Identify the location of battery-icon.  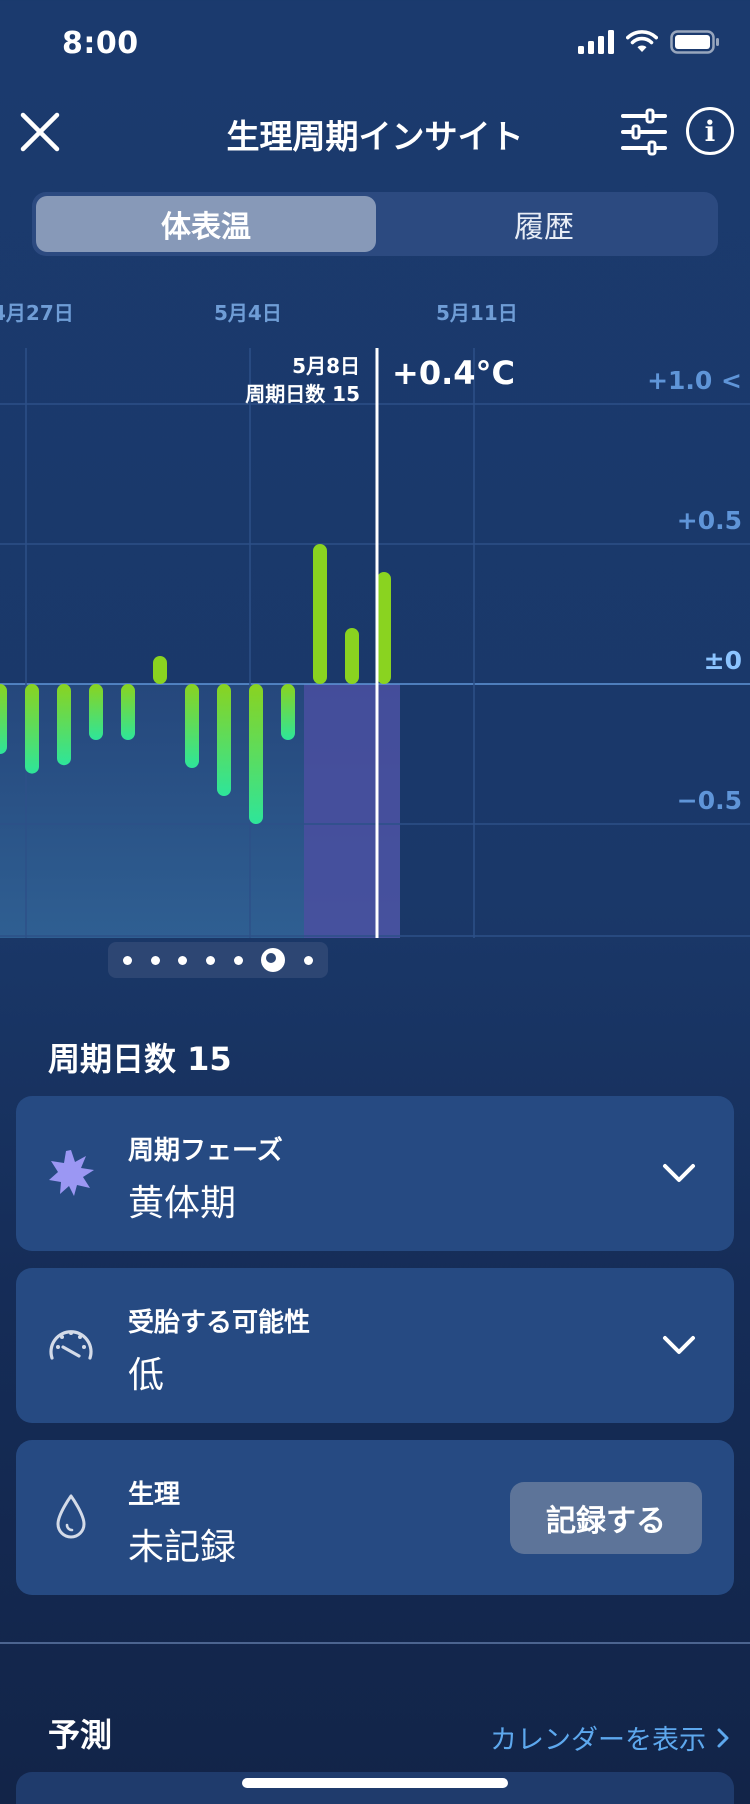
(694, 42).